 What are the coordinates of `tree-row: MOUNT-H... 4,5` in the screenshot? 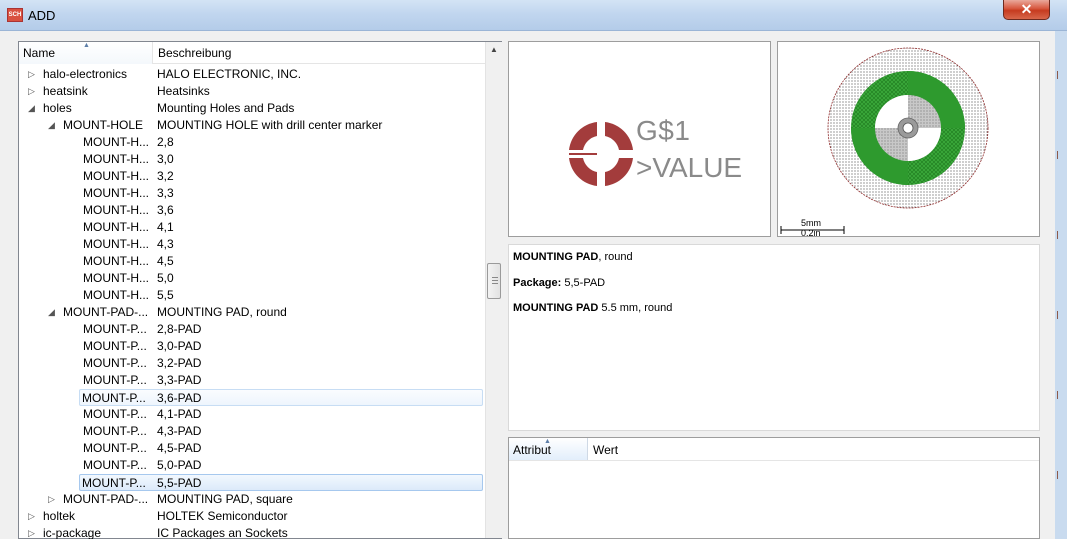 It's located at (252, 261).